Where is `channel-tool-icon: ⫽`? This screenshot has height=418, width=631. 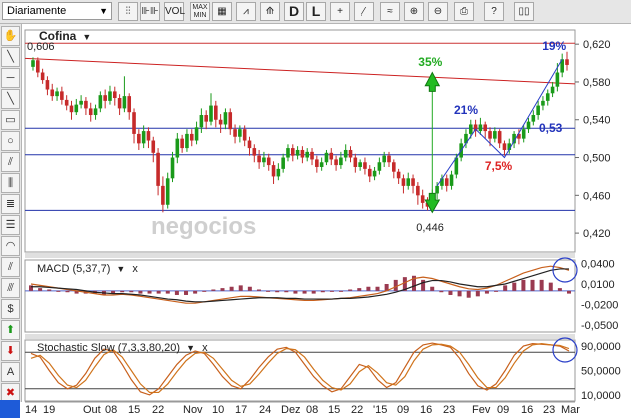
channel-tool-icon: ⫽ is located at coordinates (10, 162).